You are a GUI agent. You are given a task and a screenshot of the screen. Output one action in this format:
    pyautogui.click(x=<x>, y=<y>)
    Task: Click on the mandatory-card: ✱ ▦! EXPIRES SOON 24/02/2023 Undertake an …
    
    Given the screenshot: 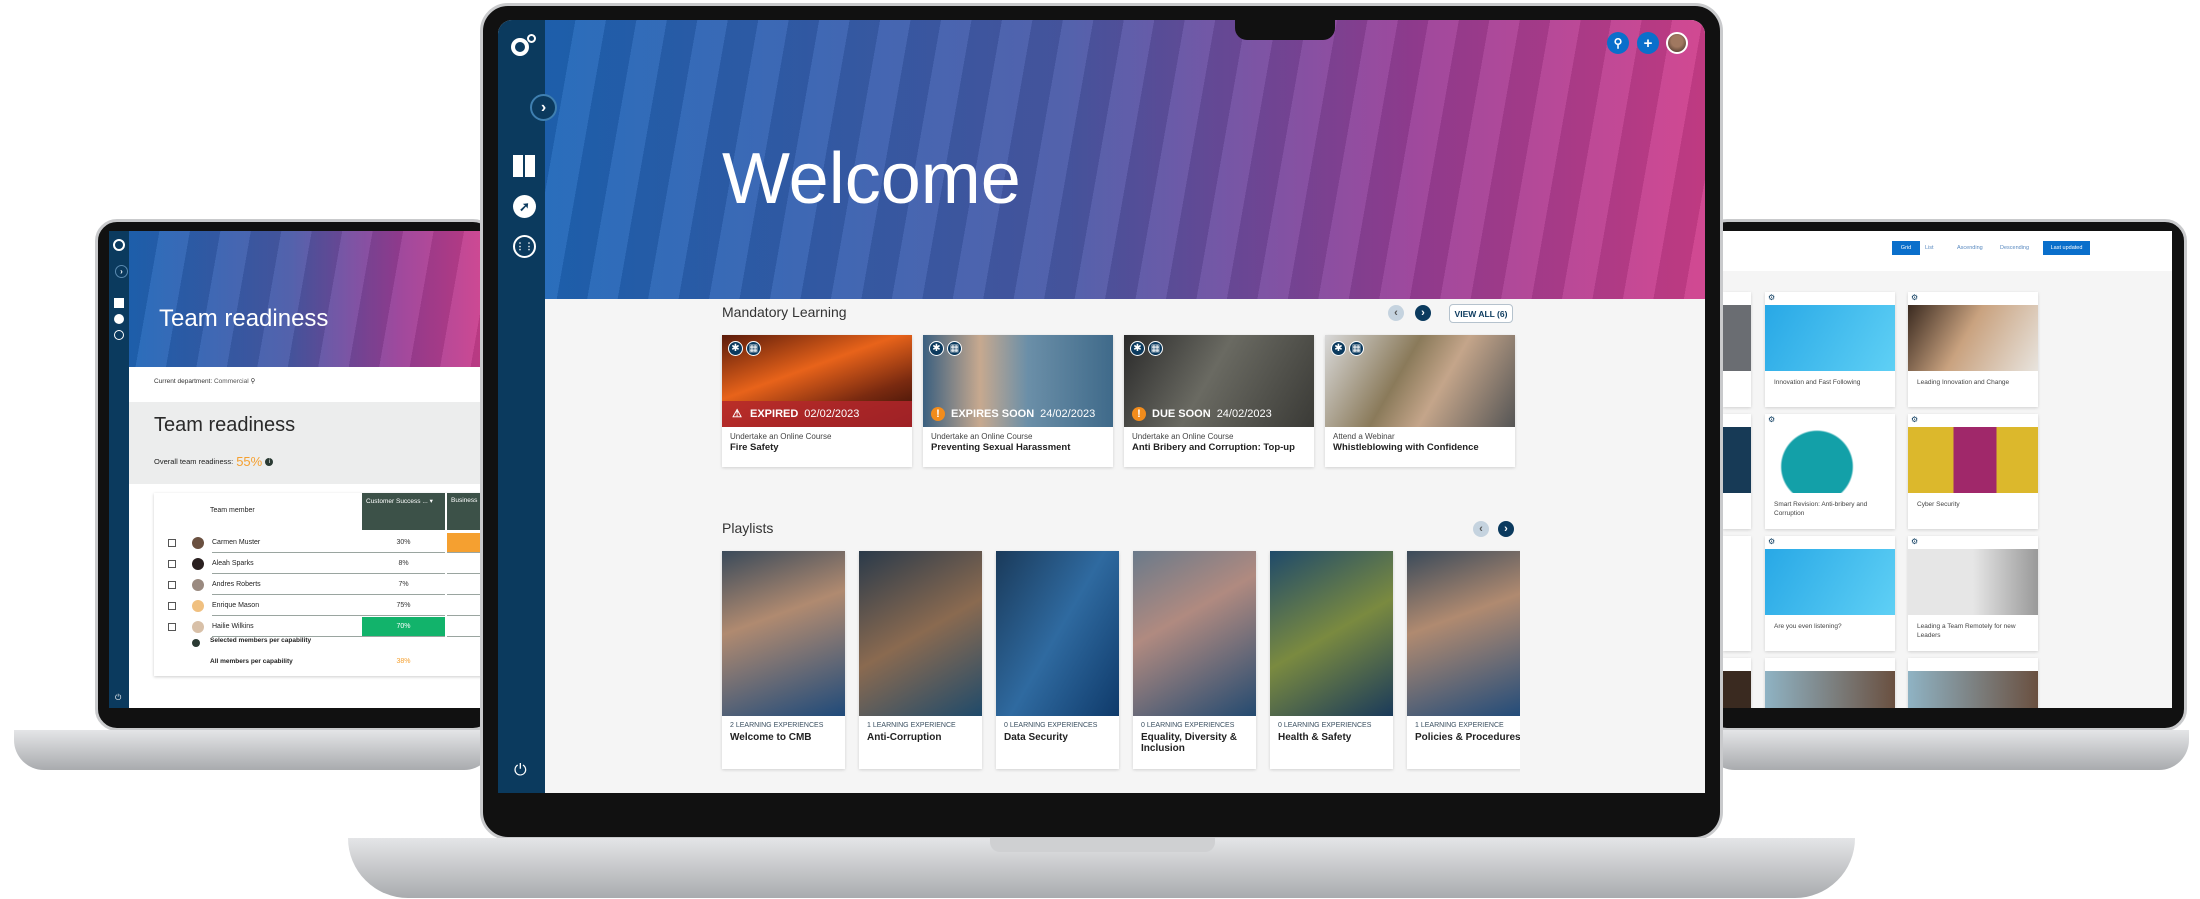 What is the action you would take?
    pyautogui.click(x=1018, y=401)
    